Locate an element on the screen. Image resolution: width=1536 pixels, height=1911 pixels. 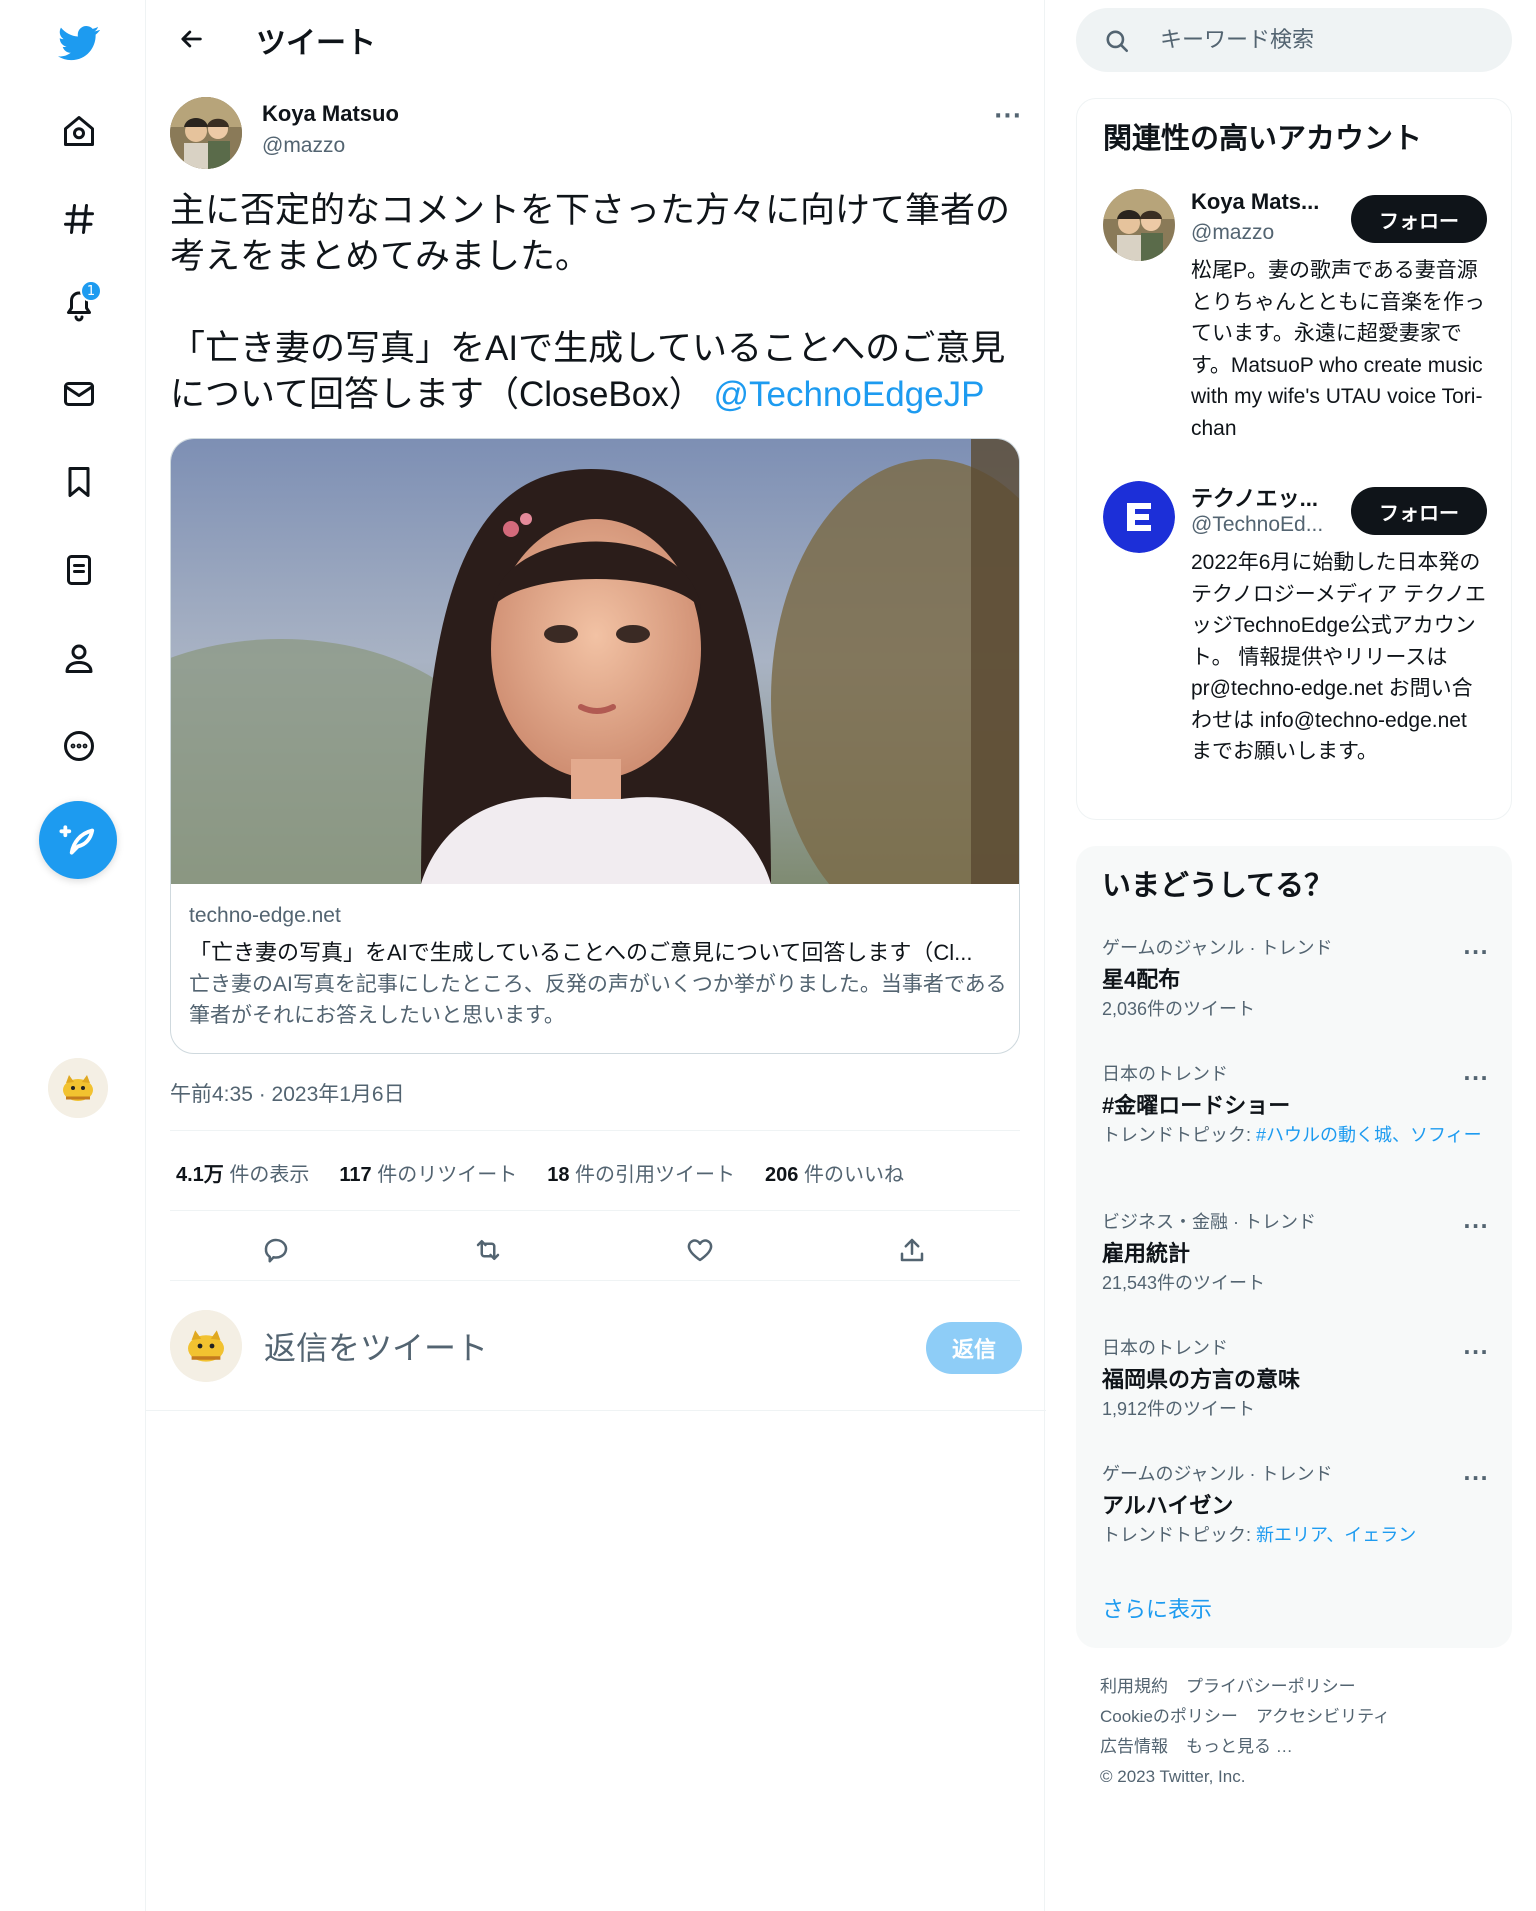
stat-likes: 206 件のいいね is located at coordinates (834, 1174).